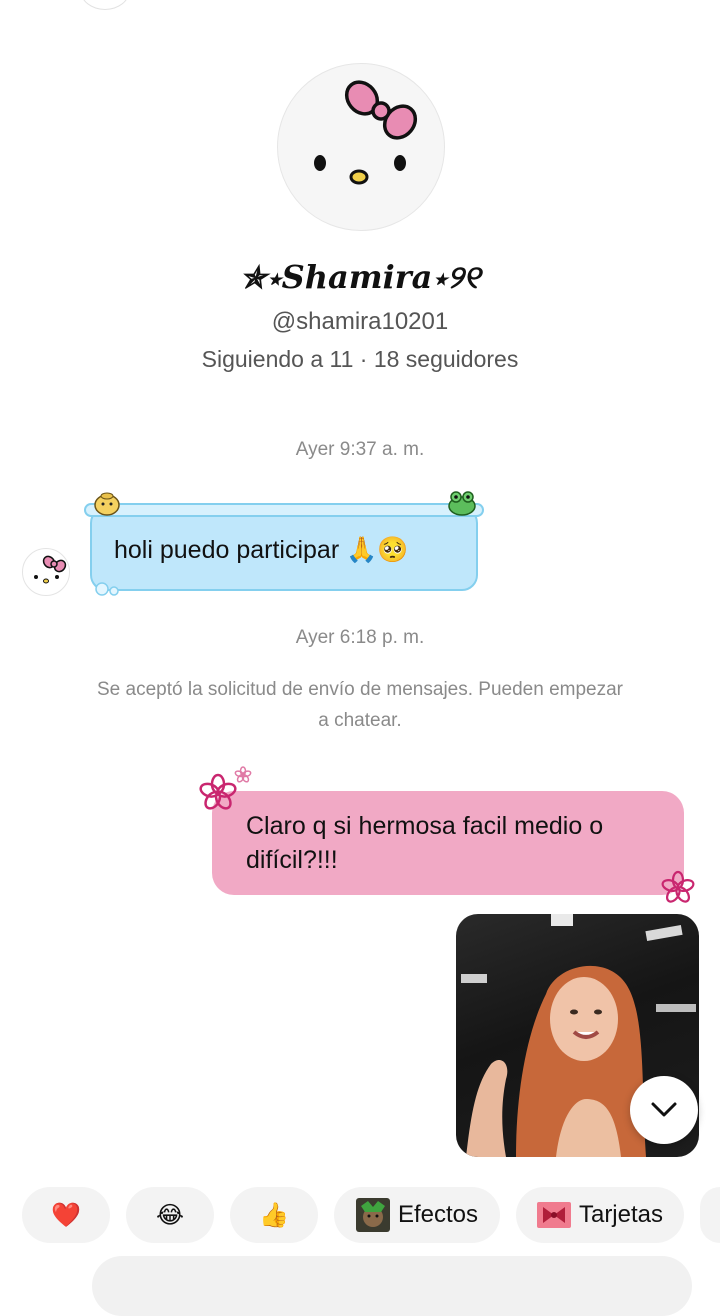 This screenshot has height=1316, width=720. I want to click on effects-chip: Efectos, so click(417, 1215).